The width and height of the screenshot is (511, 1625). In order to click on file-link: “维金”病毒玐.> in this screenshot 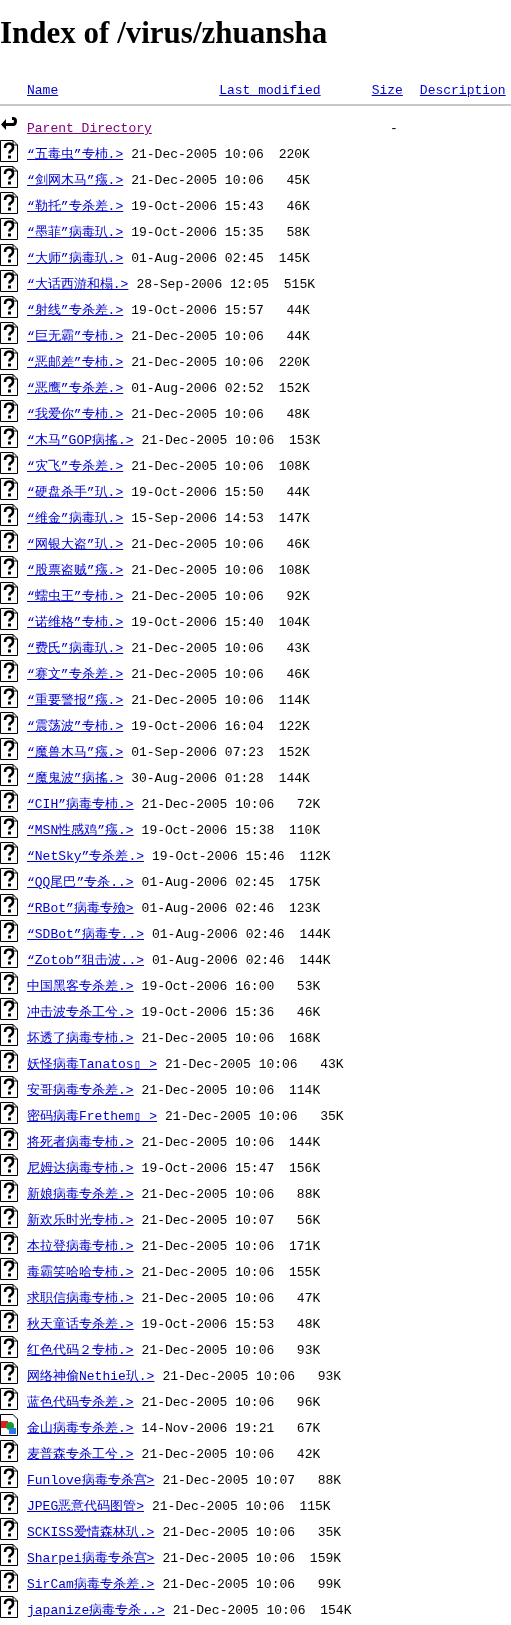, I will do `click(75, 519)`.